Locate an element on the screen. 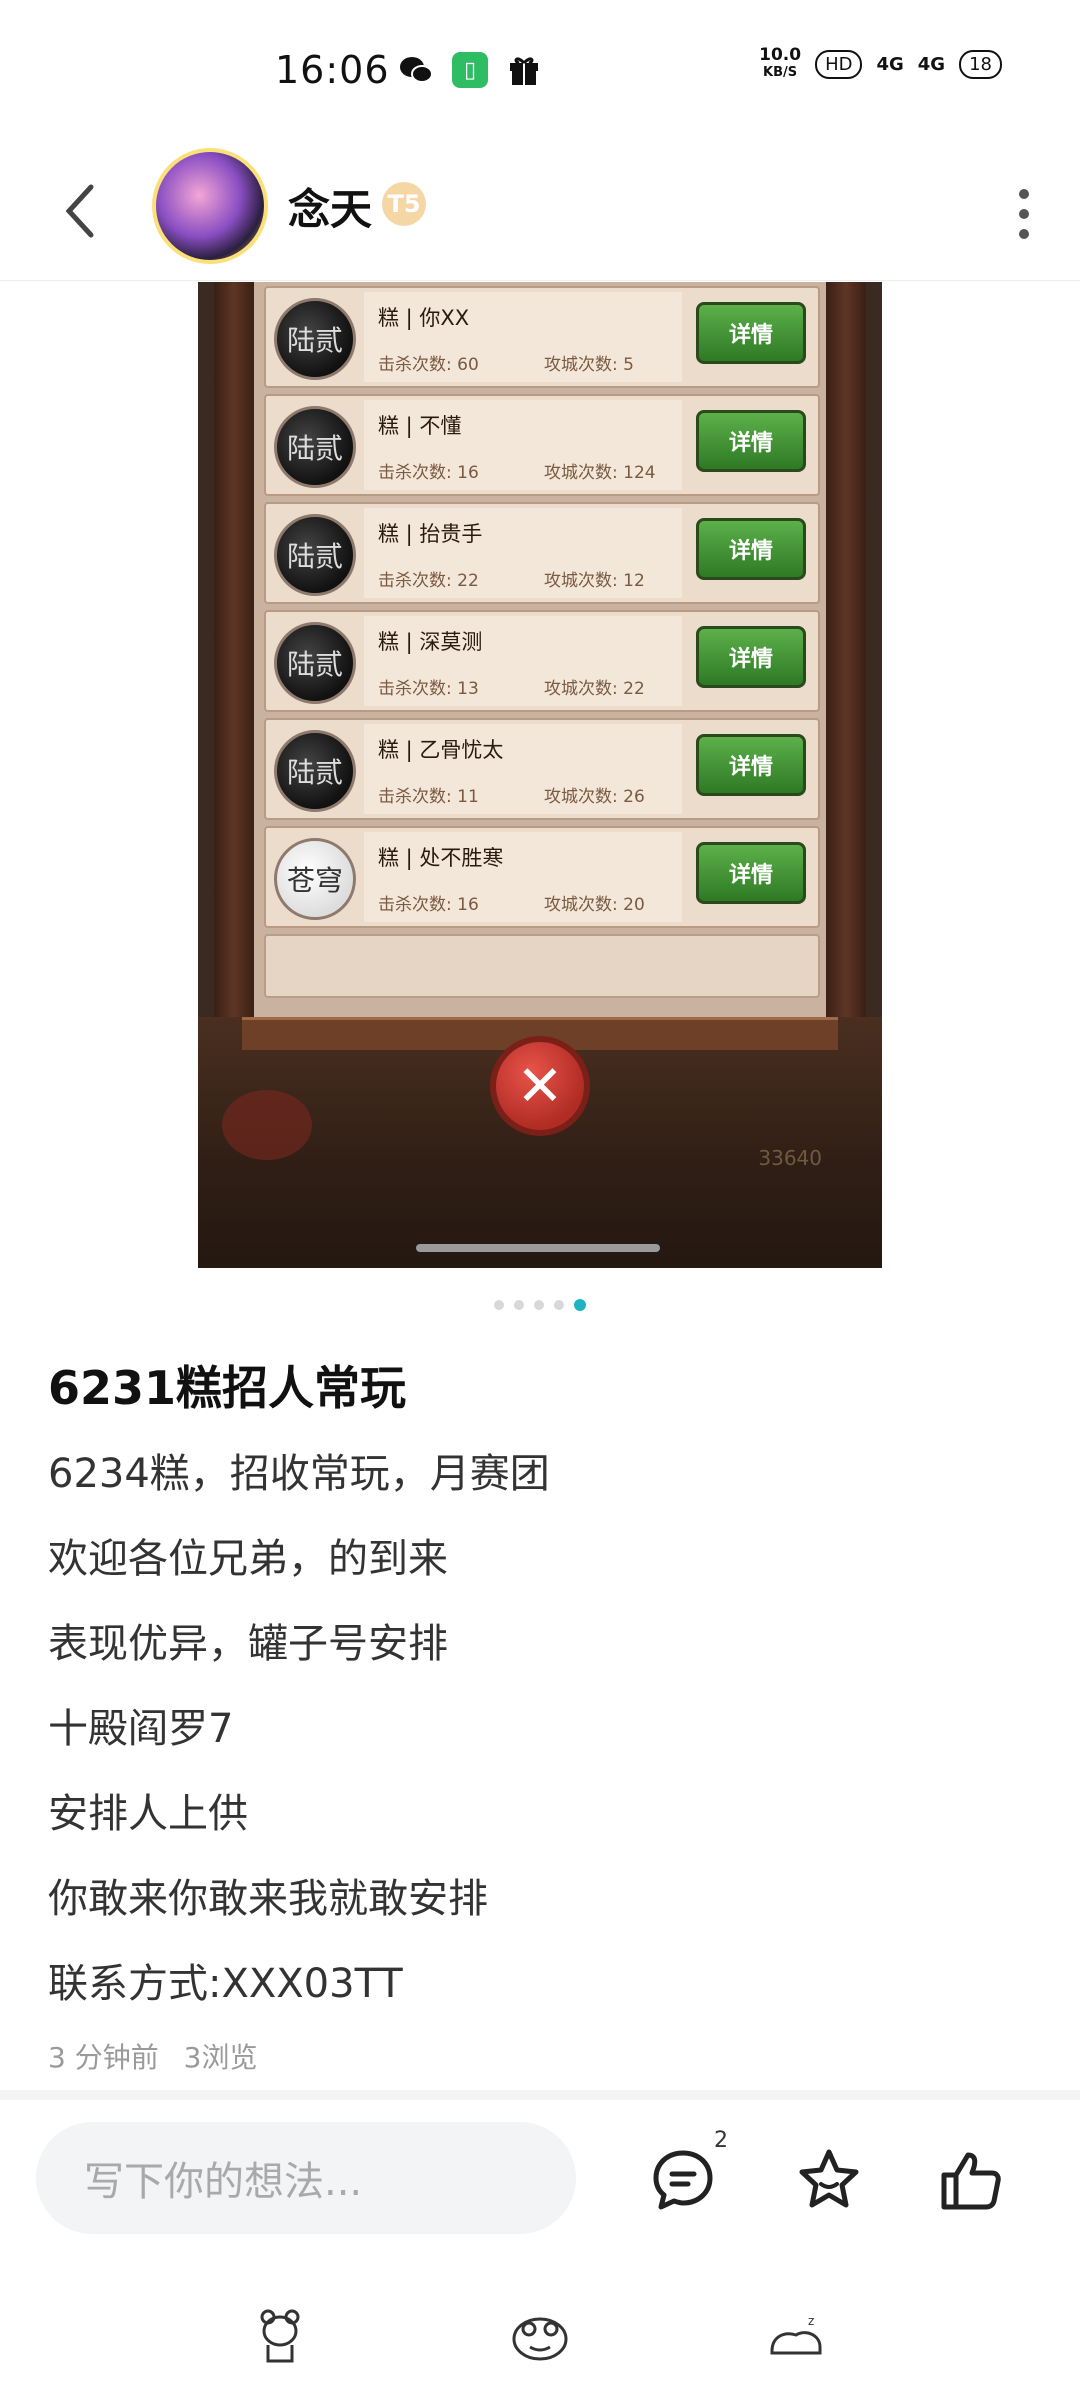 This screenshot has width=1080, height=2400. row-text-area: 糕 | 你XX 击杀次数: 60 攻城次数: 5 is located at coordinates (523, 337).